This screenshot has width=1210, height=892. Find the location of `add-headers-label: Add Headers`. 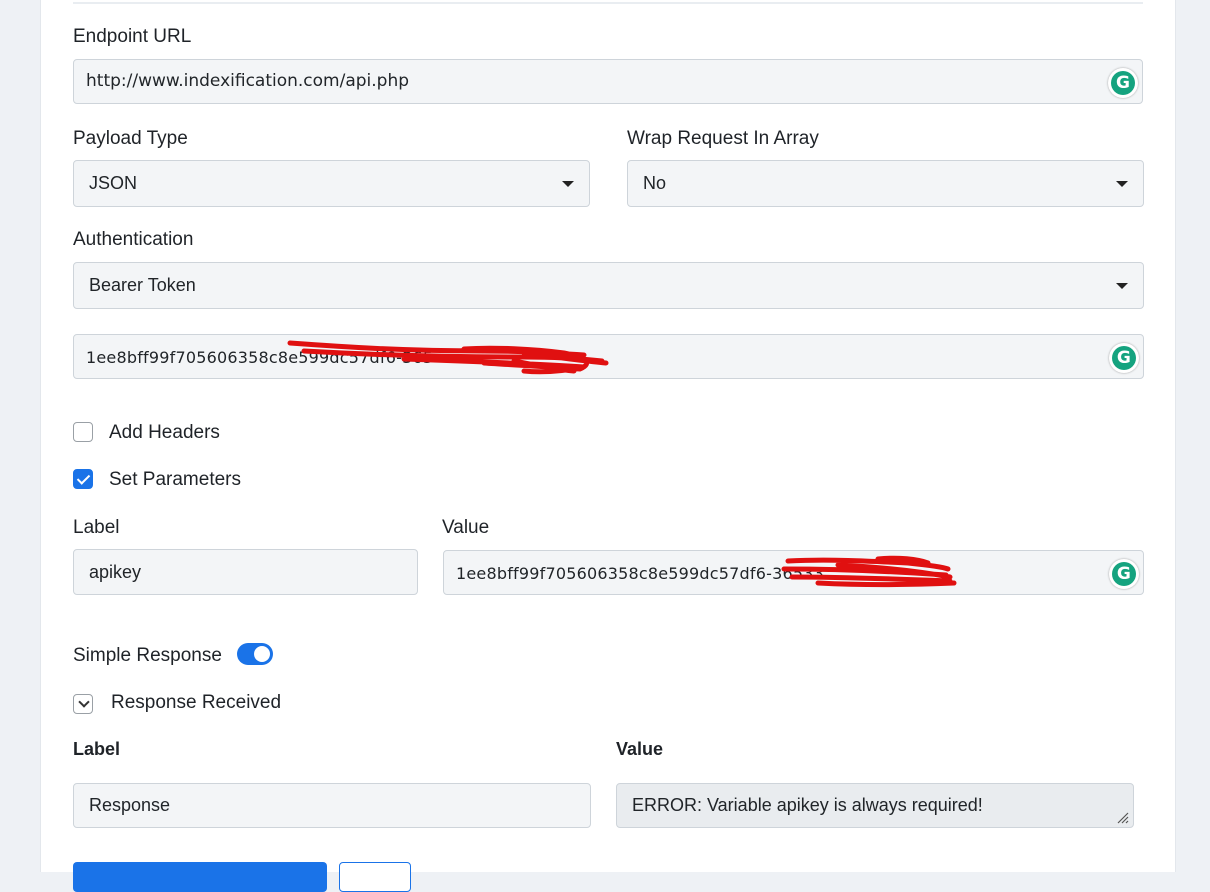

add-headers-label: Add Headers is located at coordinates (164, 432).